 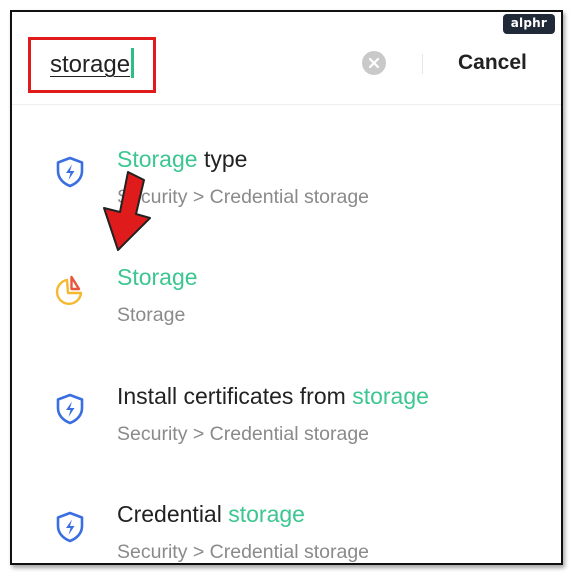 What do you see at coordinates (492, 63) in the screenshot?
I see `cancel-button: Cancel` at bounding box center [492, 63].